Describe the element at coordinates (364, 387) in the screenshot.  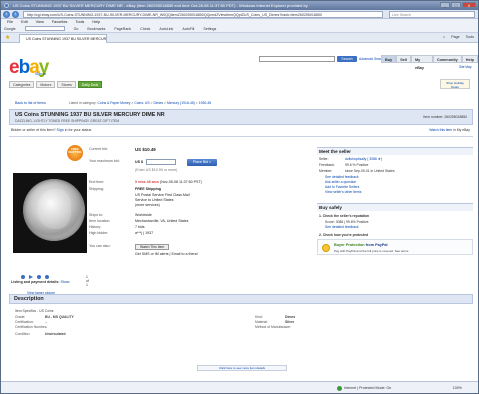
I see `security-zone: Internet | Protected Mode: On` at that location.